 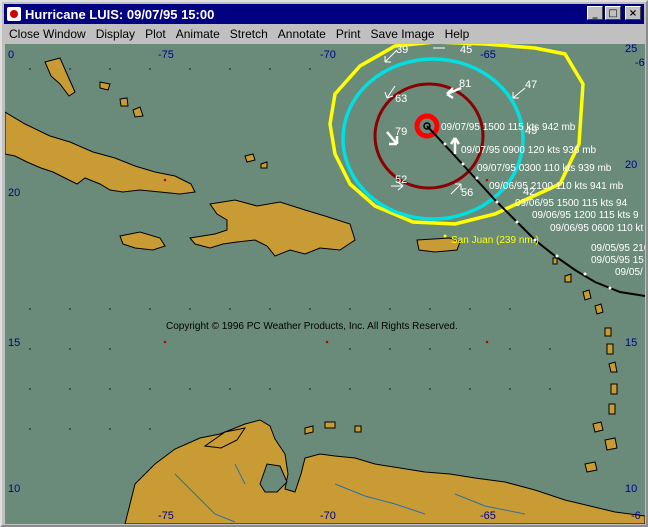 I want to click on wind-label-56: 56, so click(x=467, y=193).